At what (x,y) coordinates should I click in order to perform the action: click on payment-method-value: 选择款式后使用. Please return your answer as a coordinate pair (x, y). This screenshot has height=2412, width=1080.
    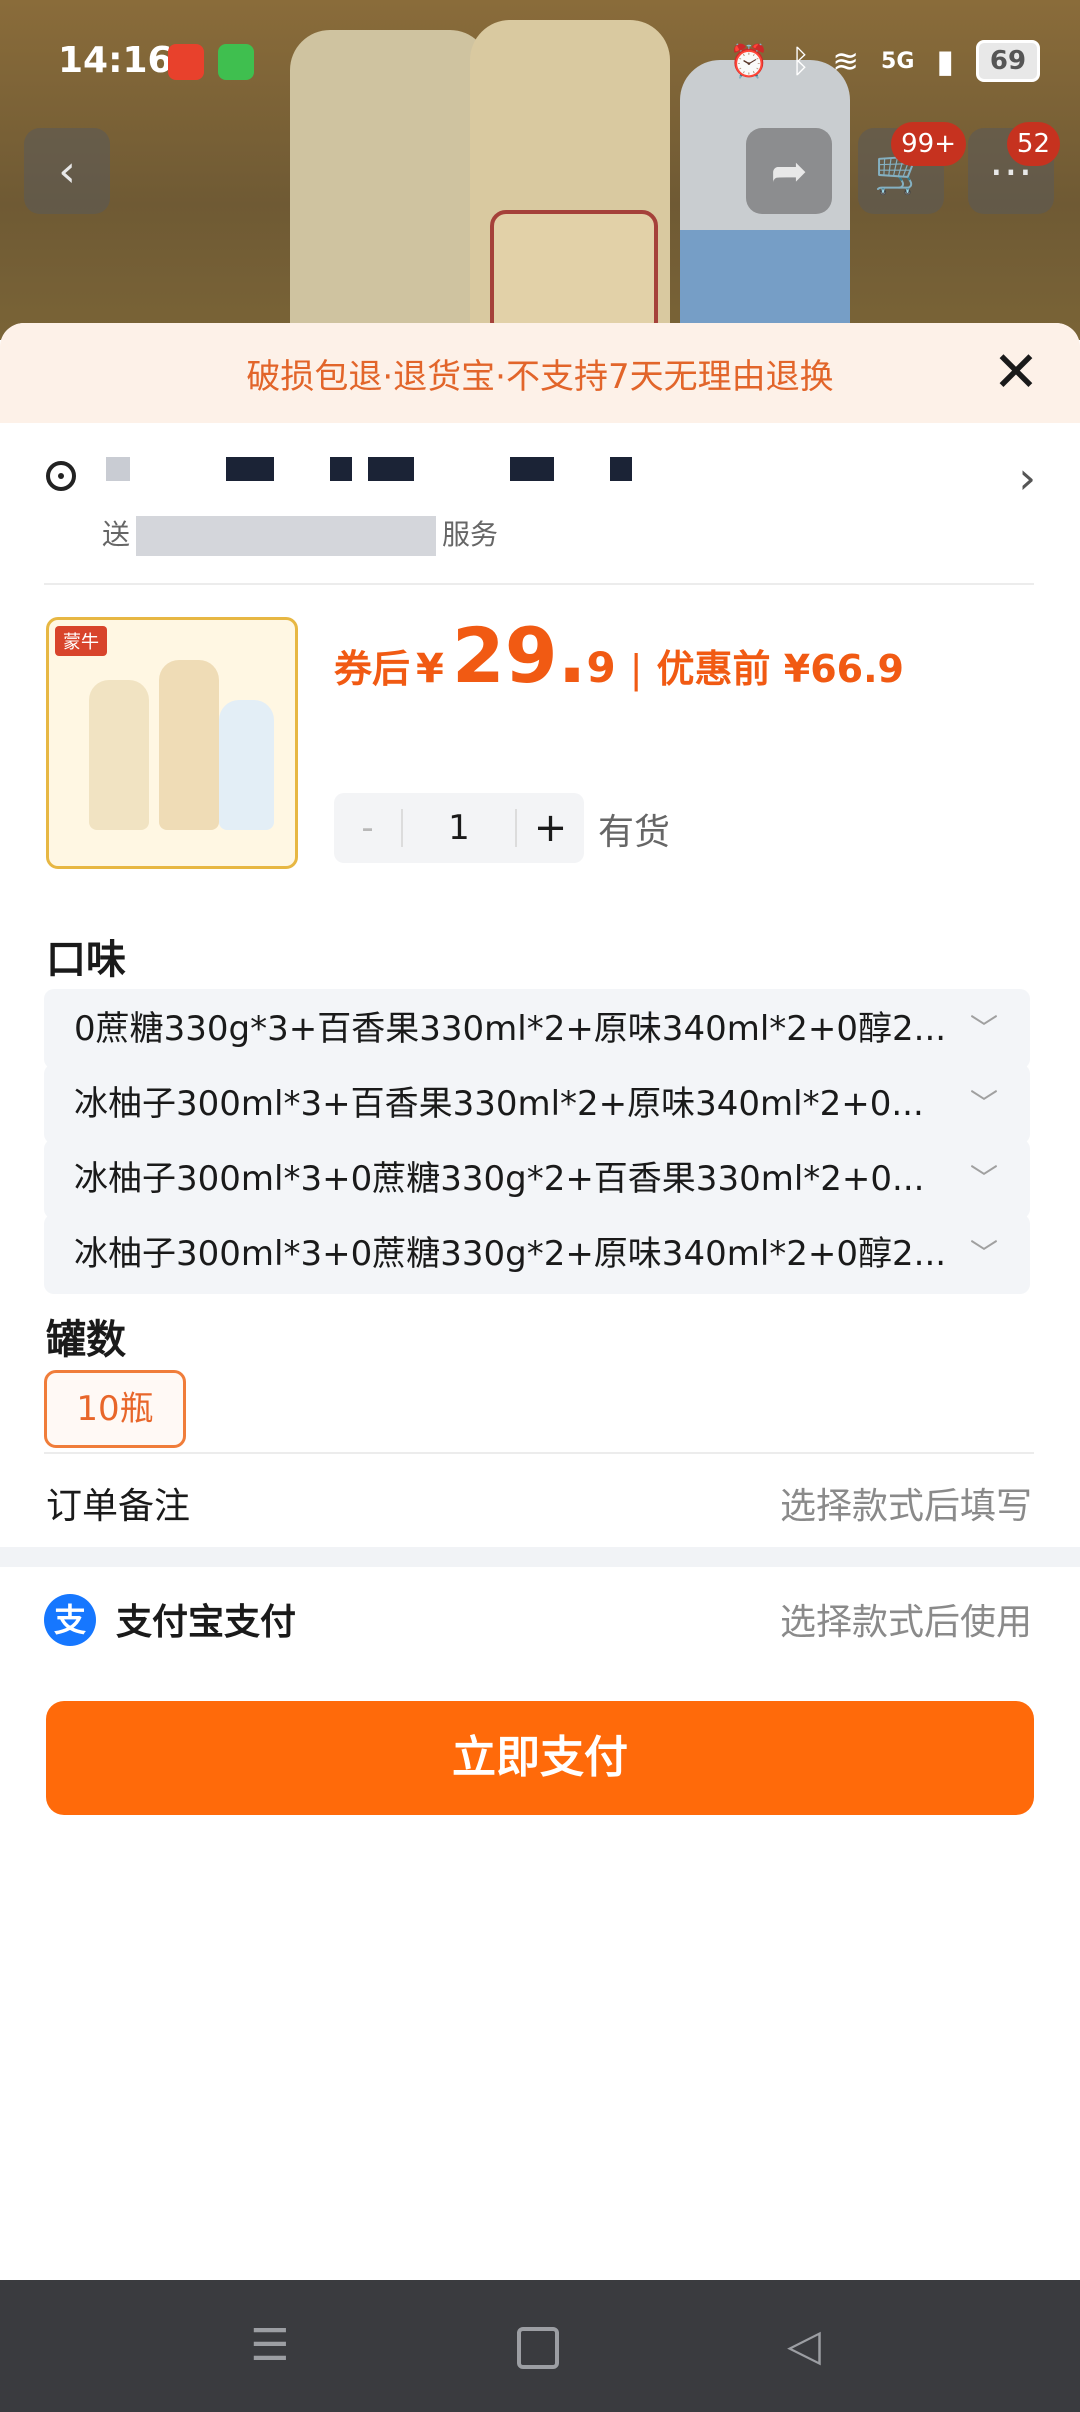
    Looking at the image, I should click on (906, 1619).